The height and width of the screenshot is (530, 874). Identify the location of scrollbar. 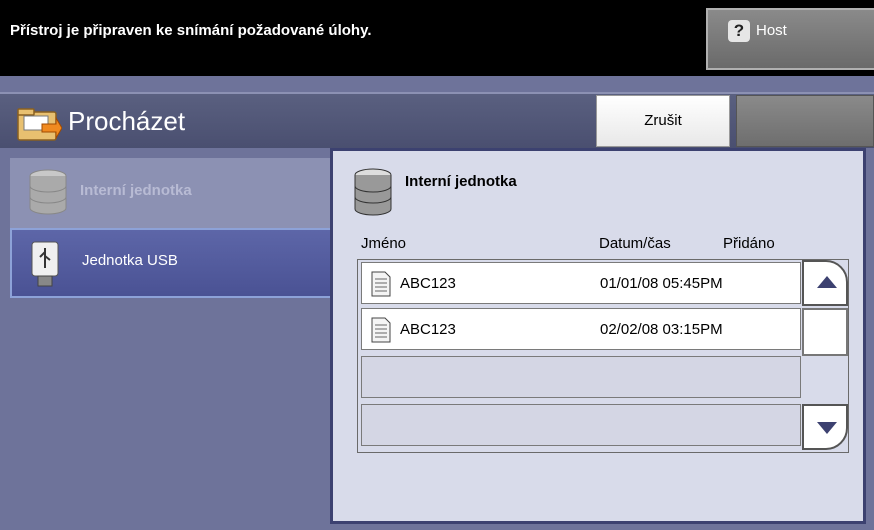
(825, 356).